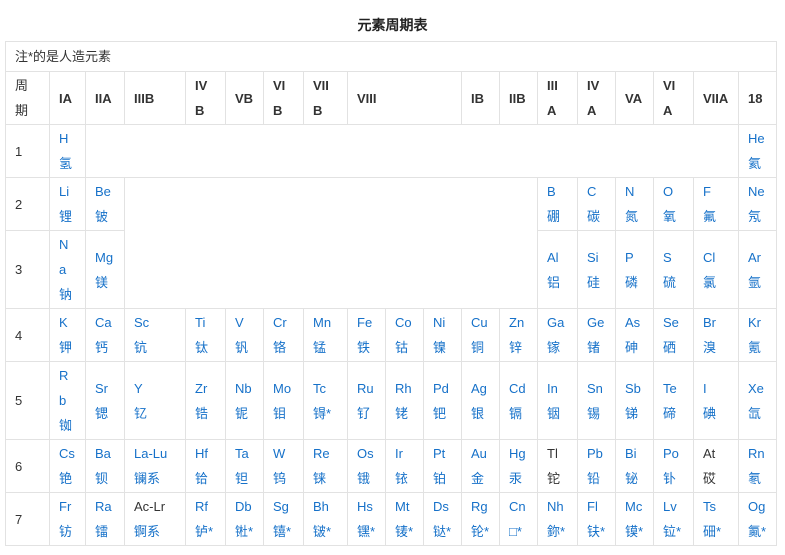  I want to click on element-name: 氟, so click(716, 216).